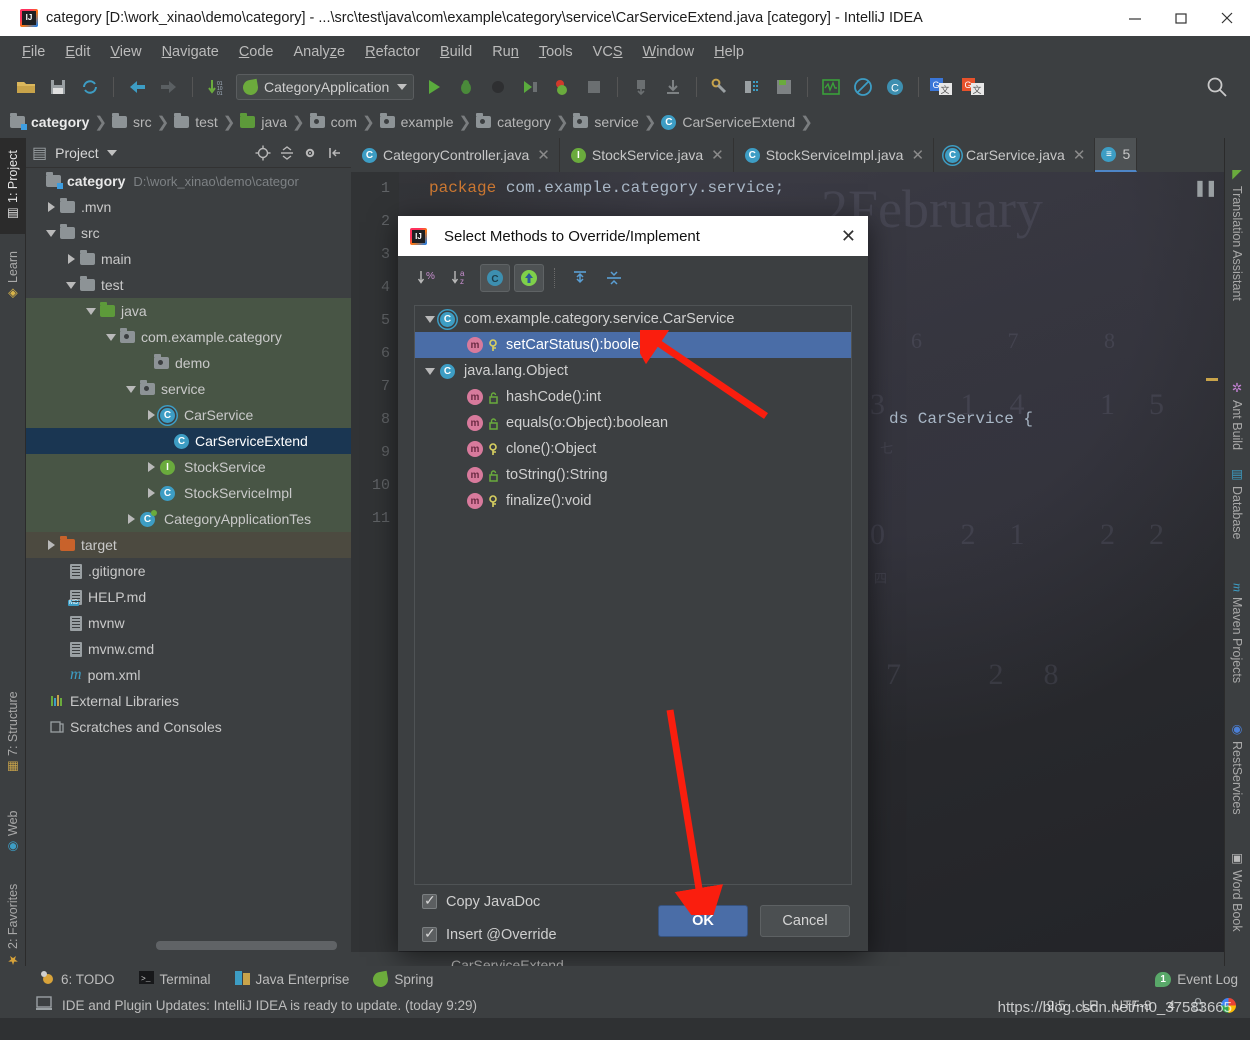  Describe the element at coordinates (1237, 768) in the screenshot. I see `sidebar-item-restservices: ◉ RestServices` at that location.